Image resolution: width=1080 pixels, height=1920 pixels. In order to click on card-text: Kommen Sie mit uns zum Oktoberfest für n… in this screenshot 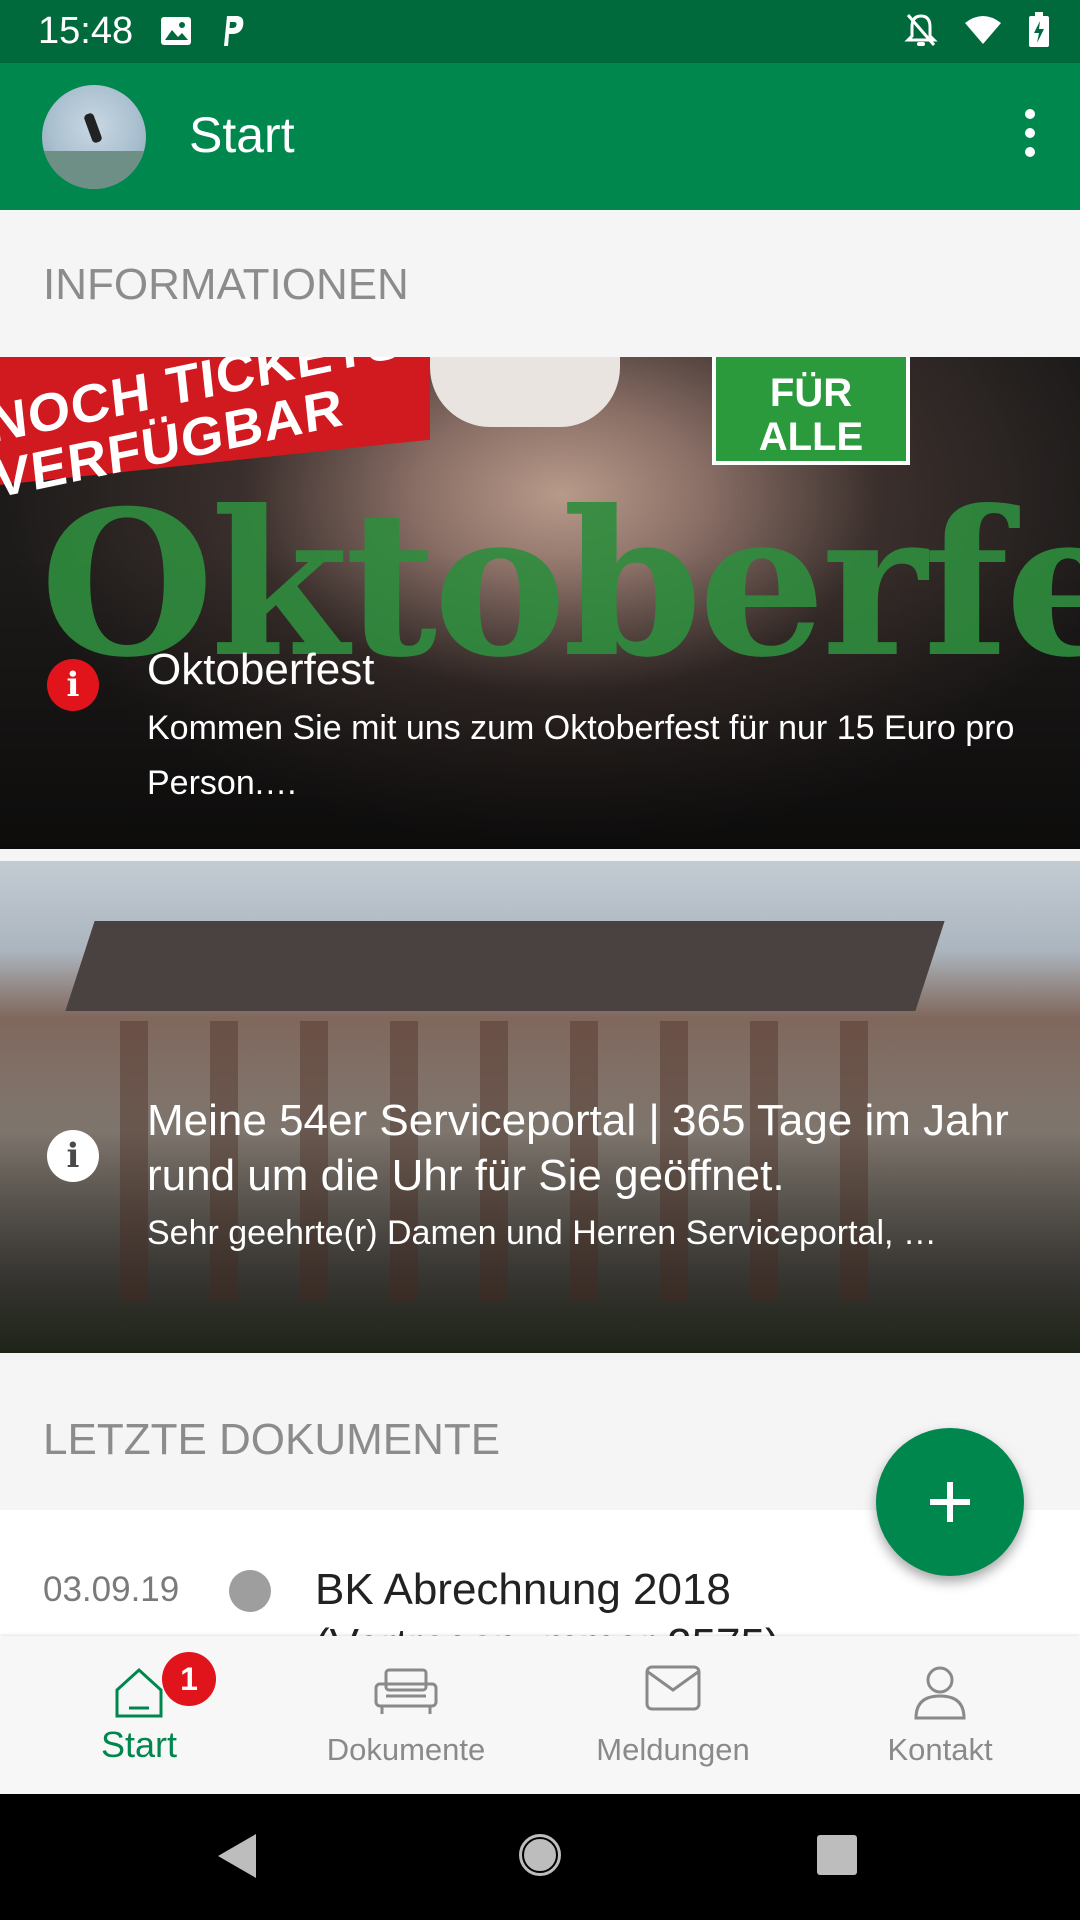, I will do `click(581, 755)`.